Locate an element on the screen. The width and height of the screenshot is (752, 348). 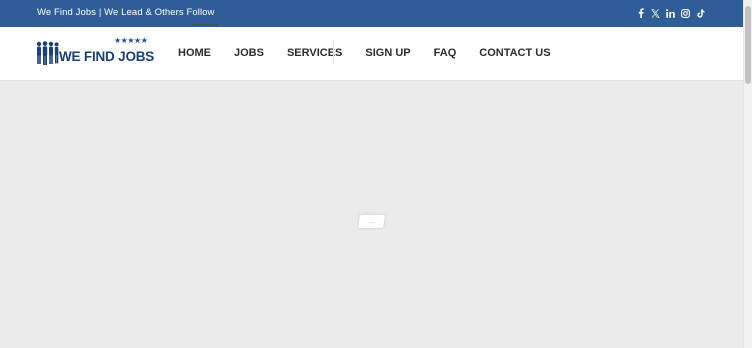
nav-divider is located at coordinates (333, 52).